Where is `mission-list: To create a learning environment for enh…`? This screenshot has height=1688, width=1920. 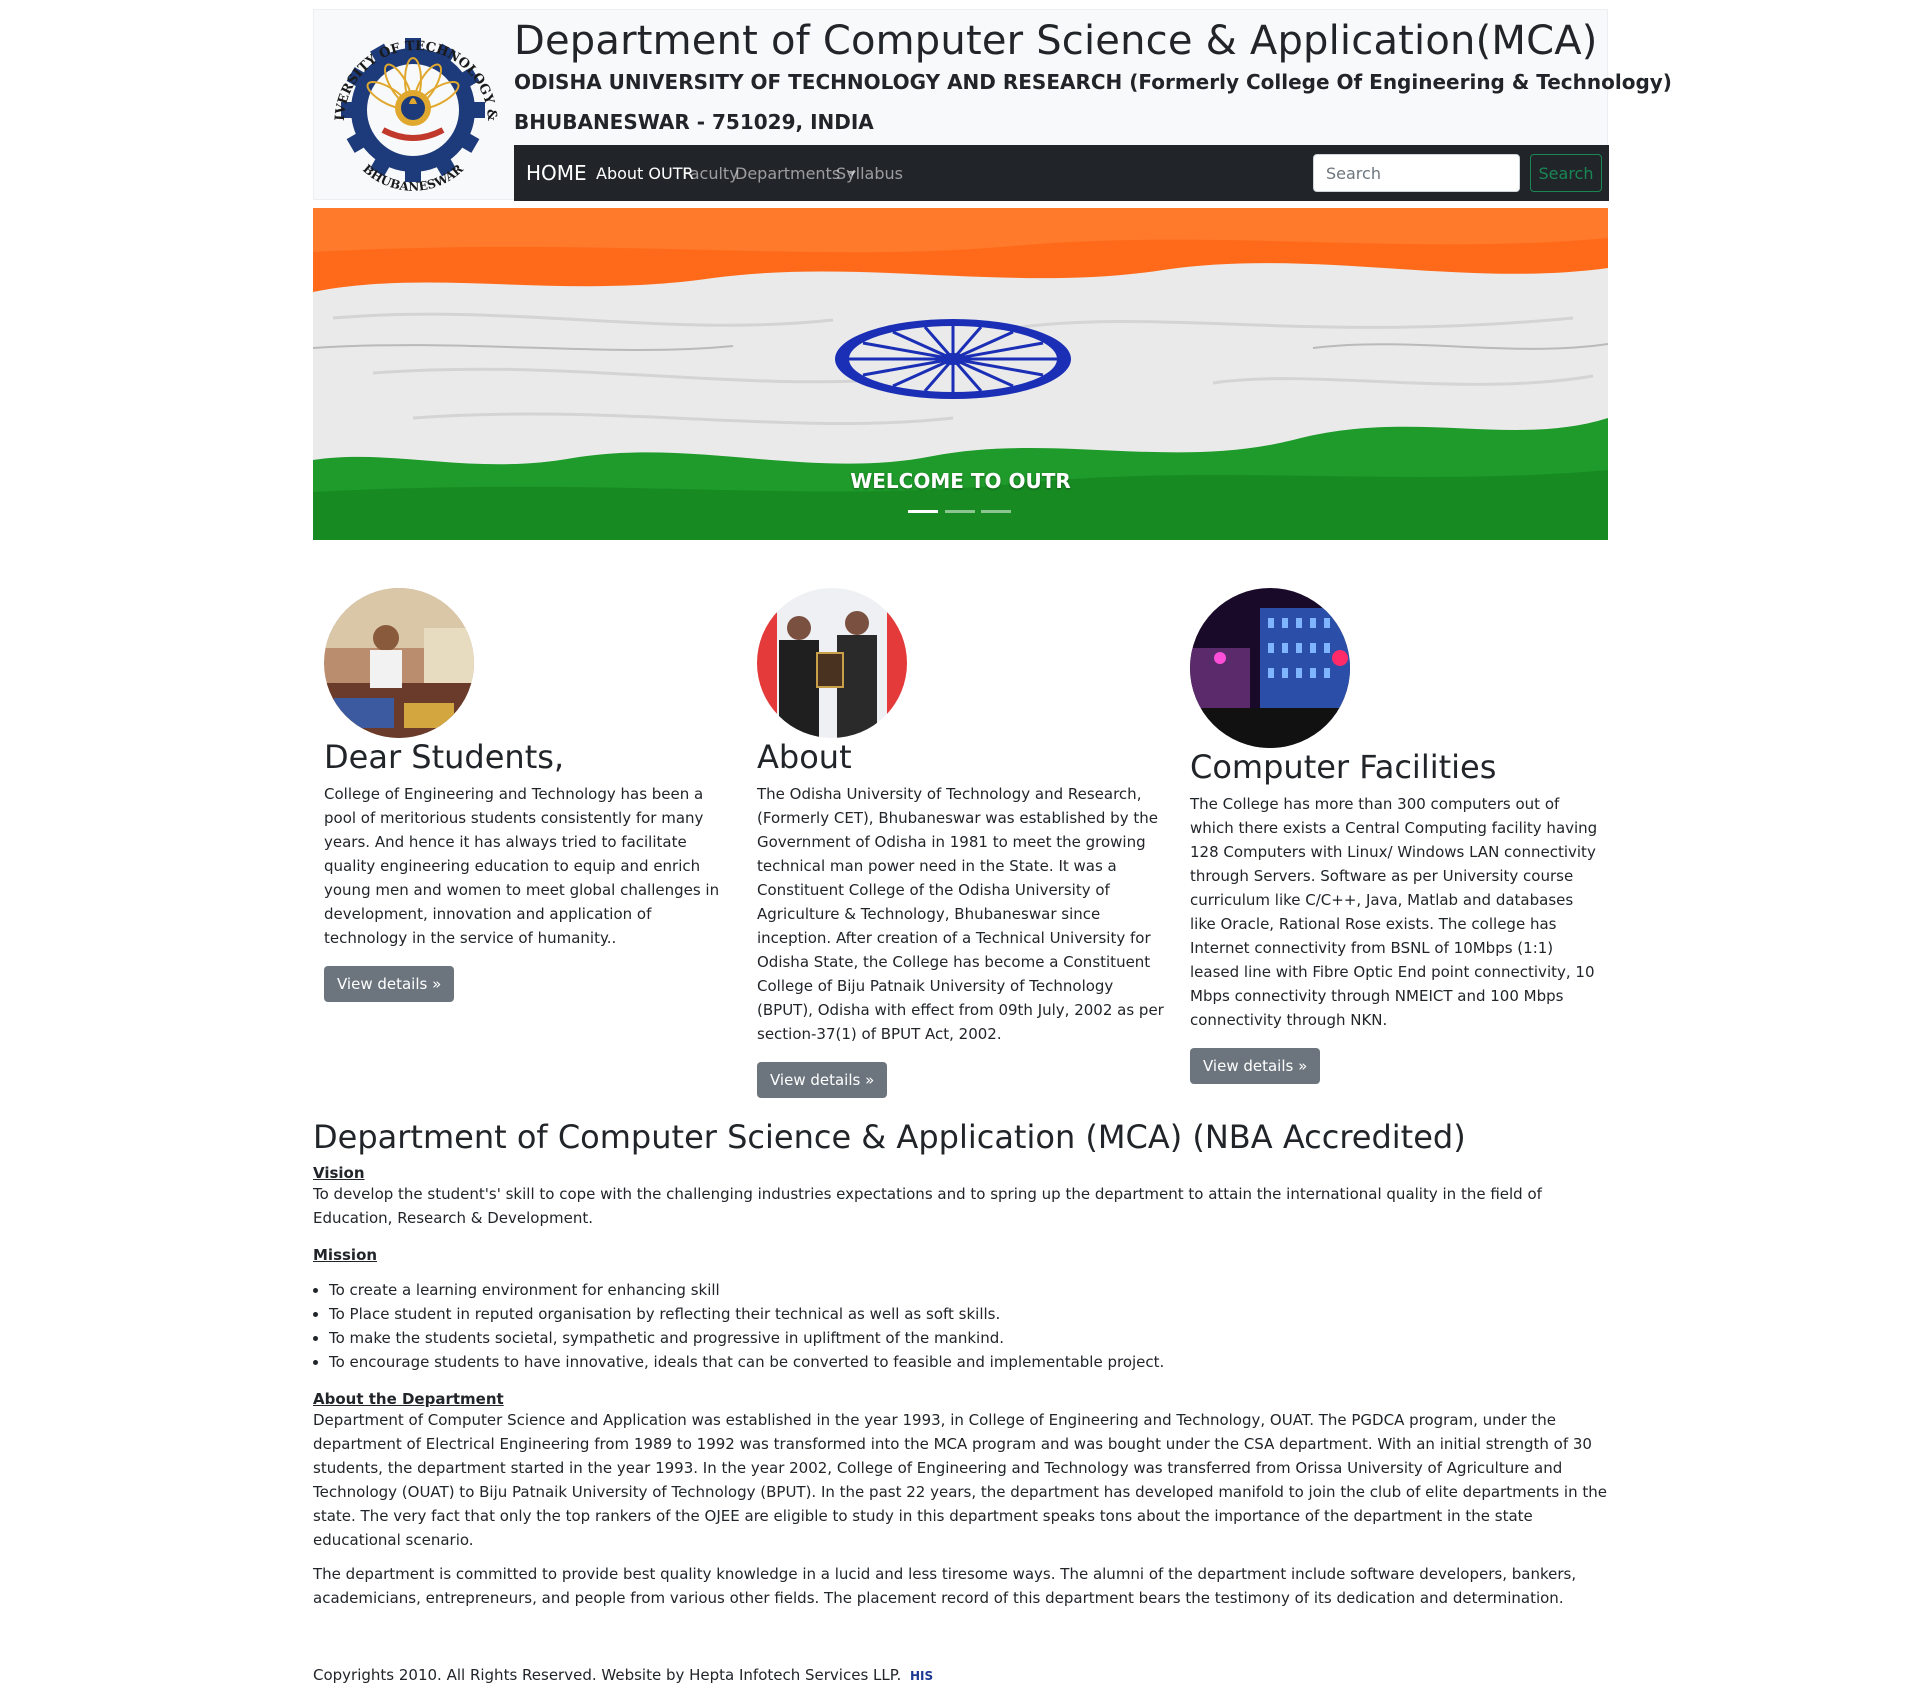 mission-list: To create a learning environment for enh… is located at coordinates (968, 1326).